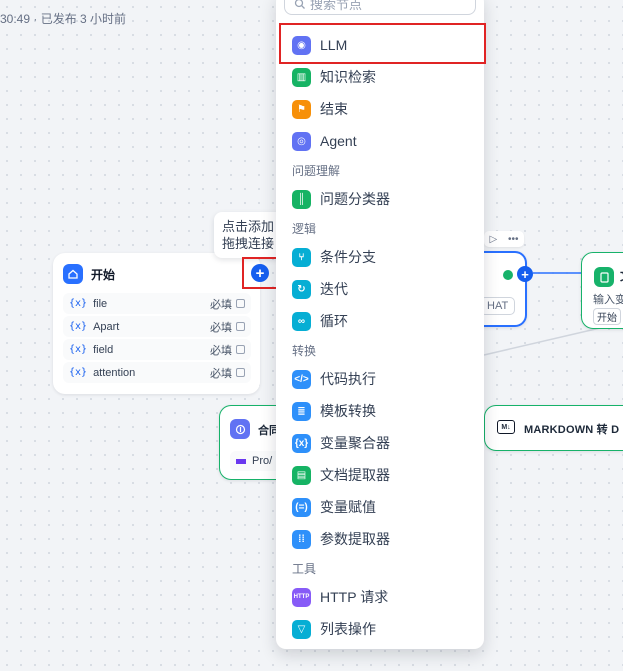 The height and width of the screenshot is (671, 623). What do you see at coordinates (525, 274) in the screenshot?
I see `llm-output-handle: +` at bounding box center [525, 274].